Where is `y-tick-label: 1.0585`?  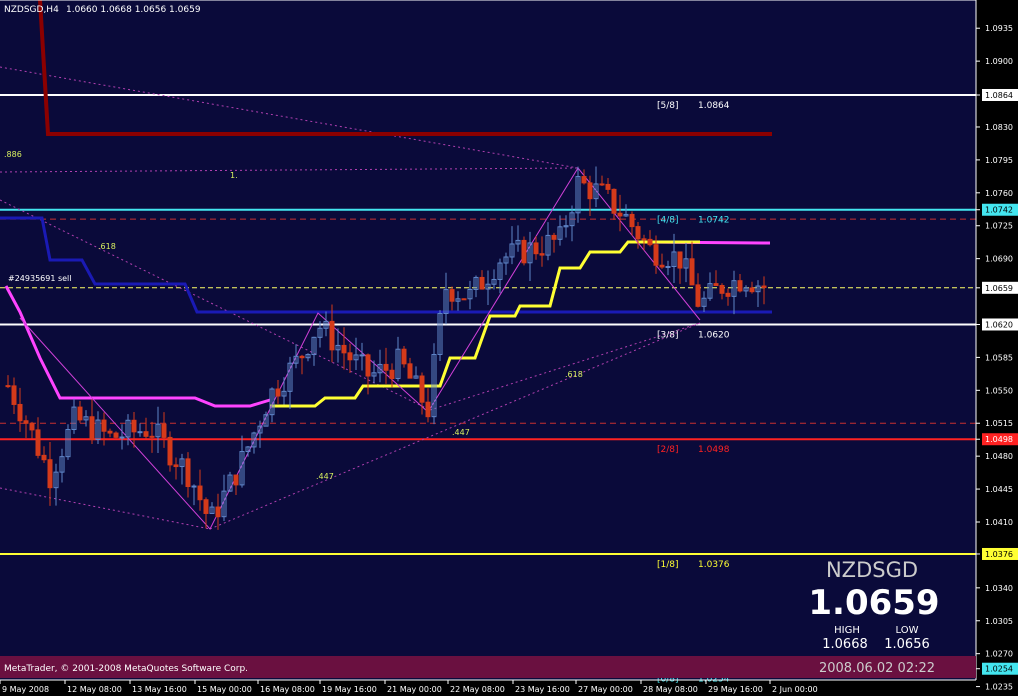
y-tick-label: 1.0585 is located at coordinates (999, 357).